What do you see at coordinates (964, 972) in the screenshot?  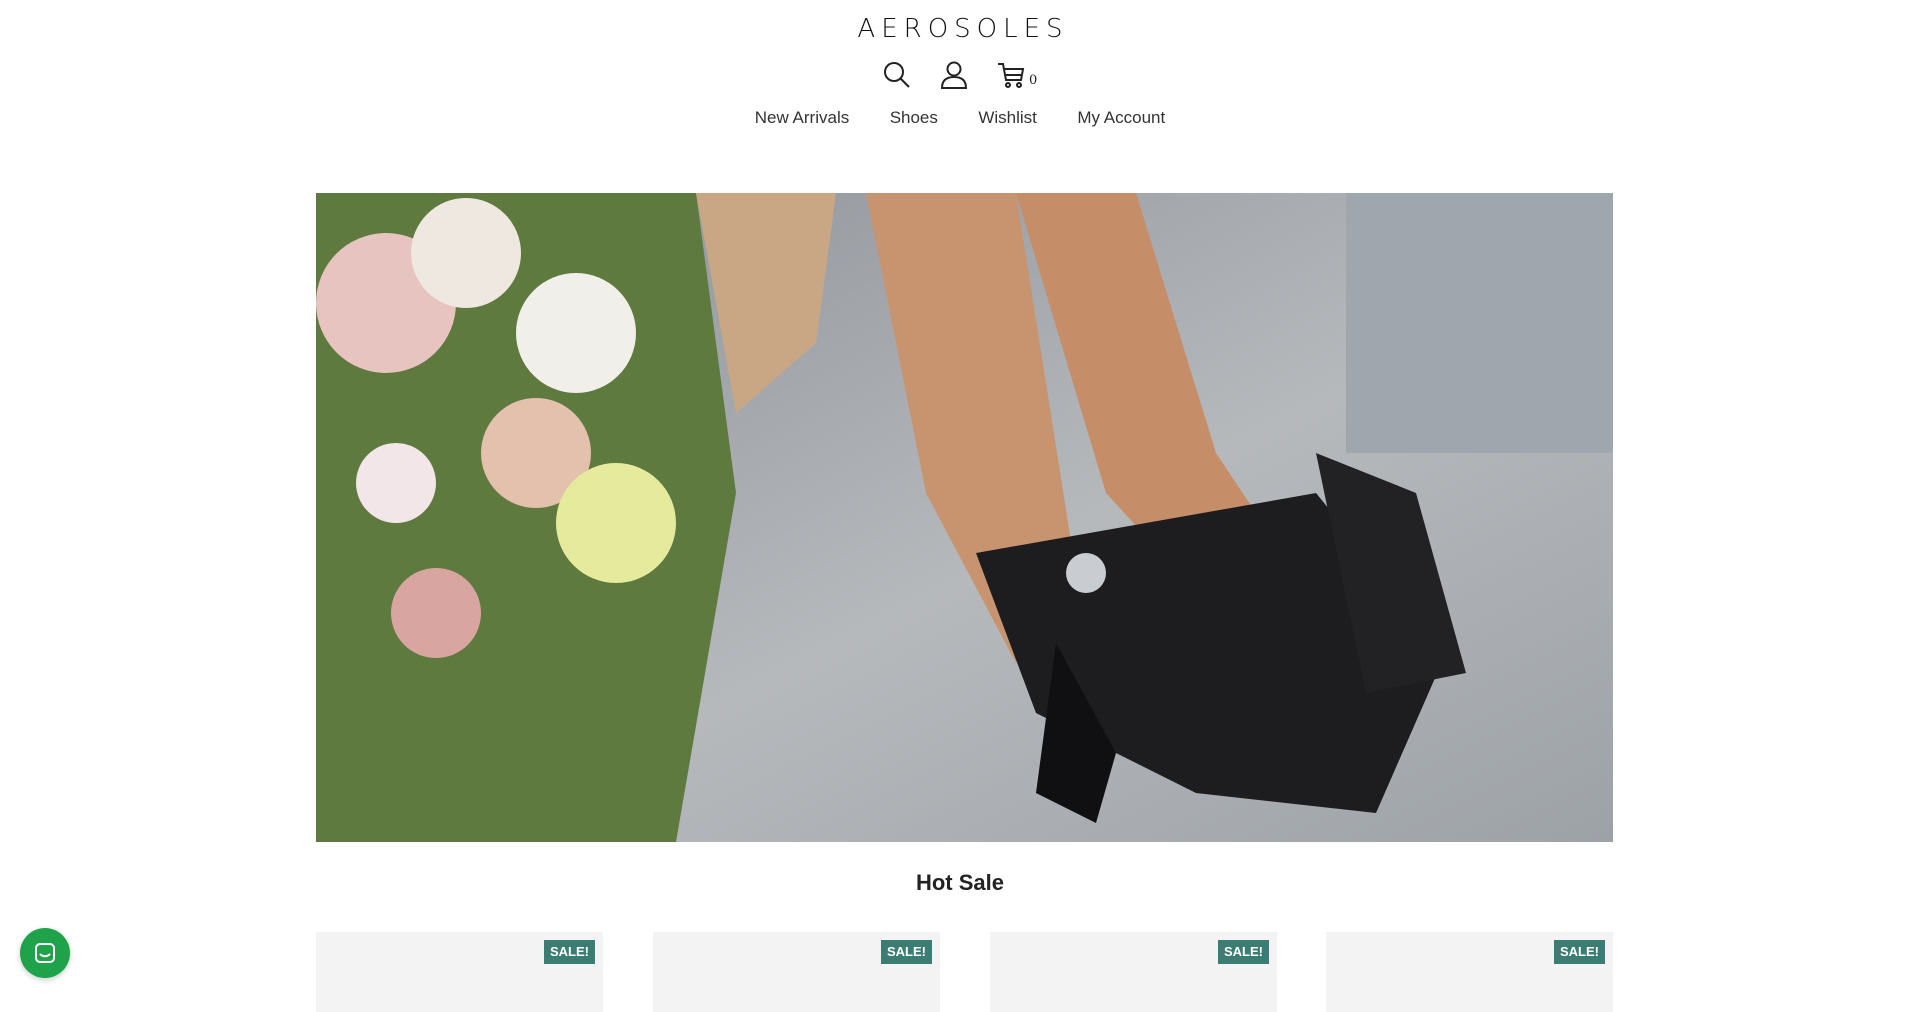 I see `product-grid: SALE! SALE! SALE! SALE!` at bounding box center [964, 972].